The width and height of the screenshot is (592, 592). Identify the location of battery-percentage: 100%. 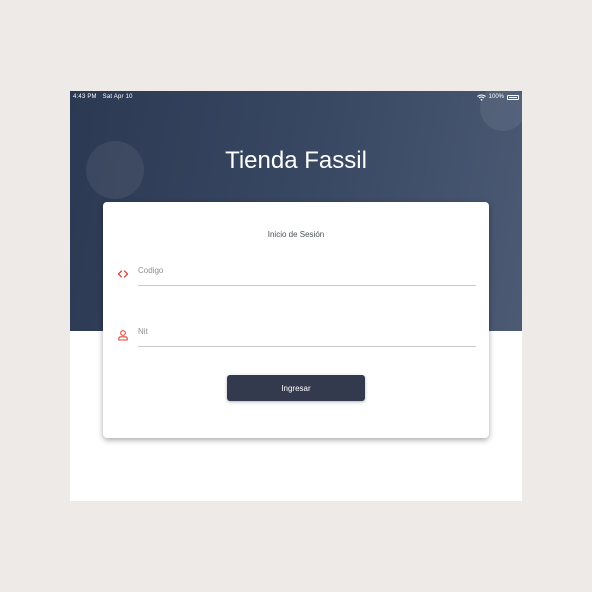
(496, 97).